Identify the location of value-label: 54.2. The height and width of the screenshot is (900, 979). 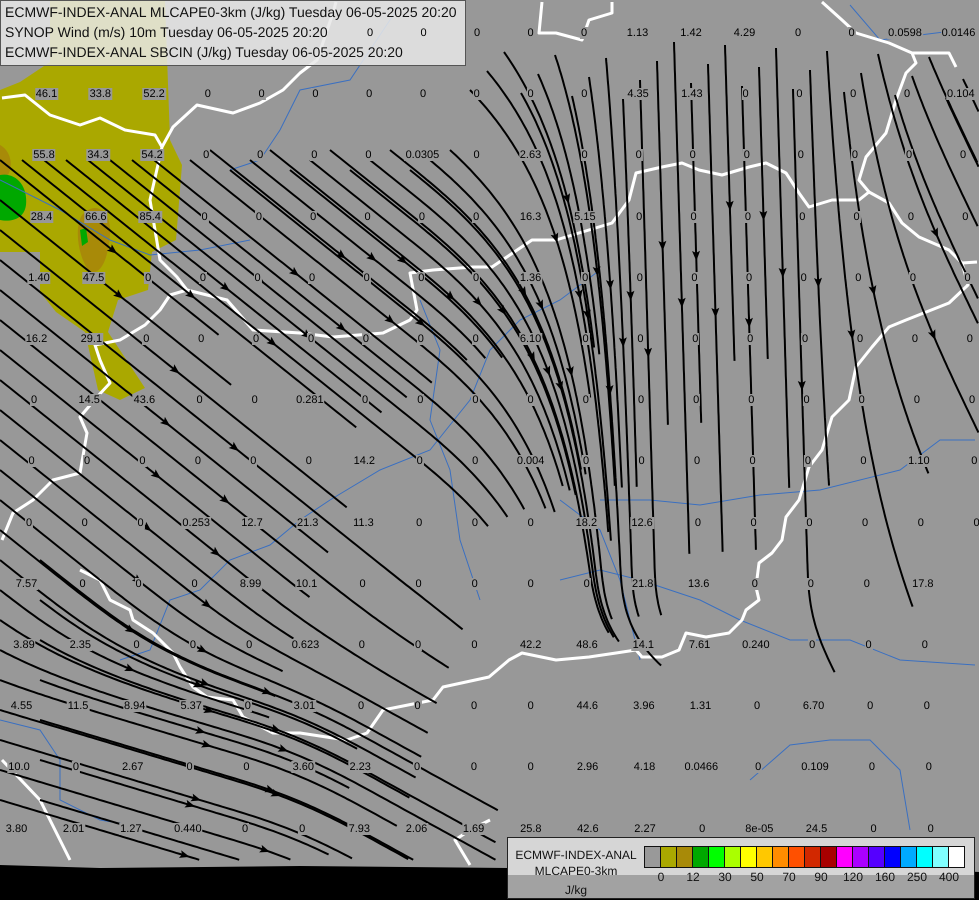
(152, 155).